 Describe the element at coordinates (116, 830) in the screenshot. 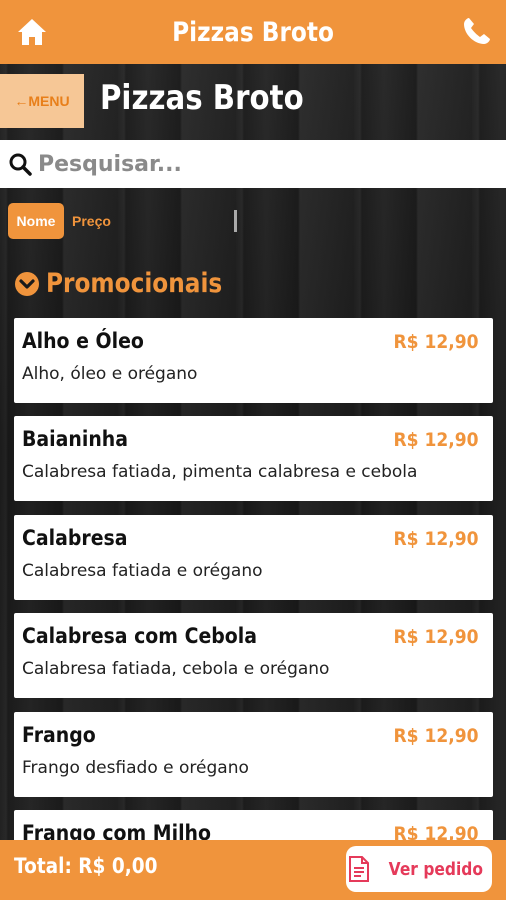

I see `product-name: Frango com Milho` at that location.